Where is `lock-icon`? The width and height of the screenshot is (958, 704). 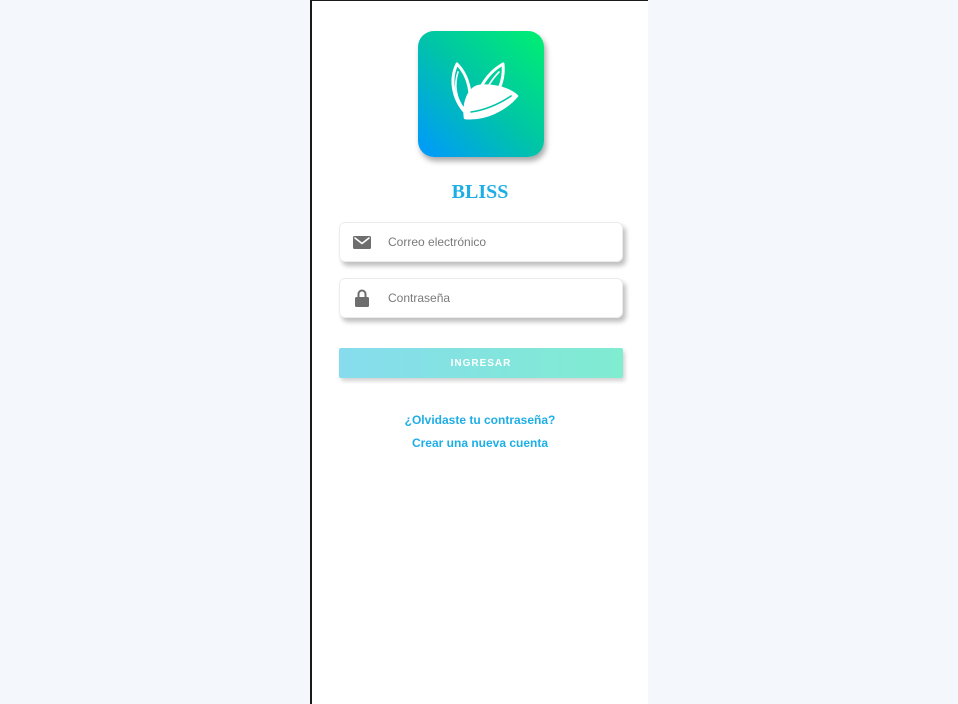
lock-icon is located at coordinates (362, 298).